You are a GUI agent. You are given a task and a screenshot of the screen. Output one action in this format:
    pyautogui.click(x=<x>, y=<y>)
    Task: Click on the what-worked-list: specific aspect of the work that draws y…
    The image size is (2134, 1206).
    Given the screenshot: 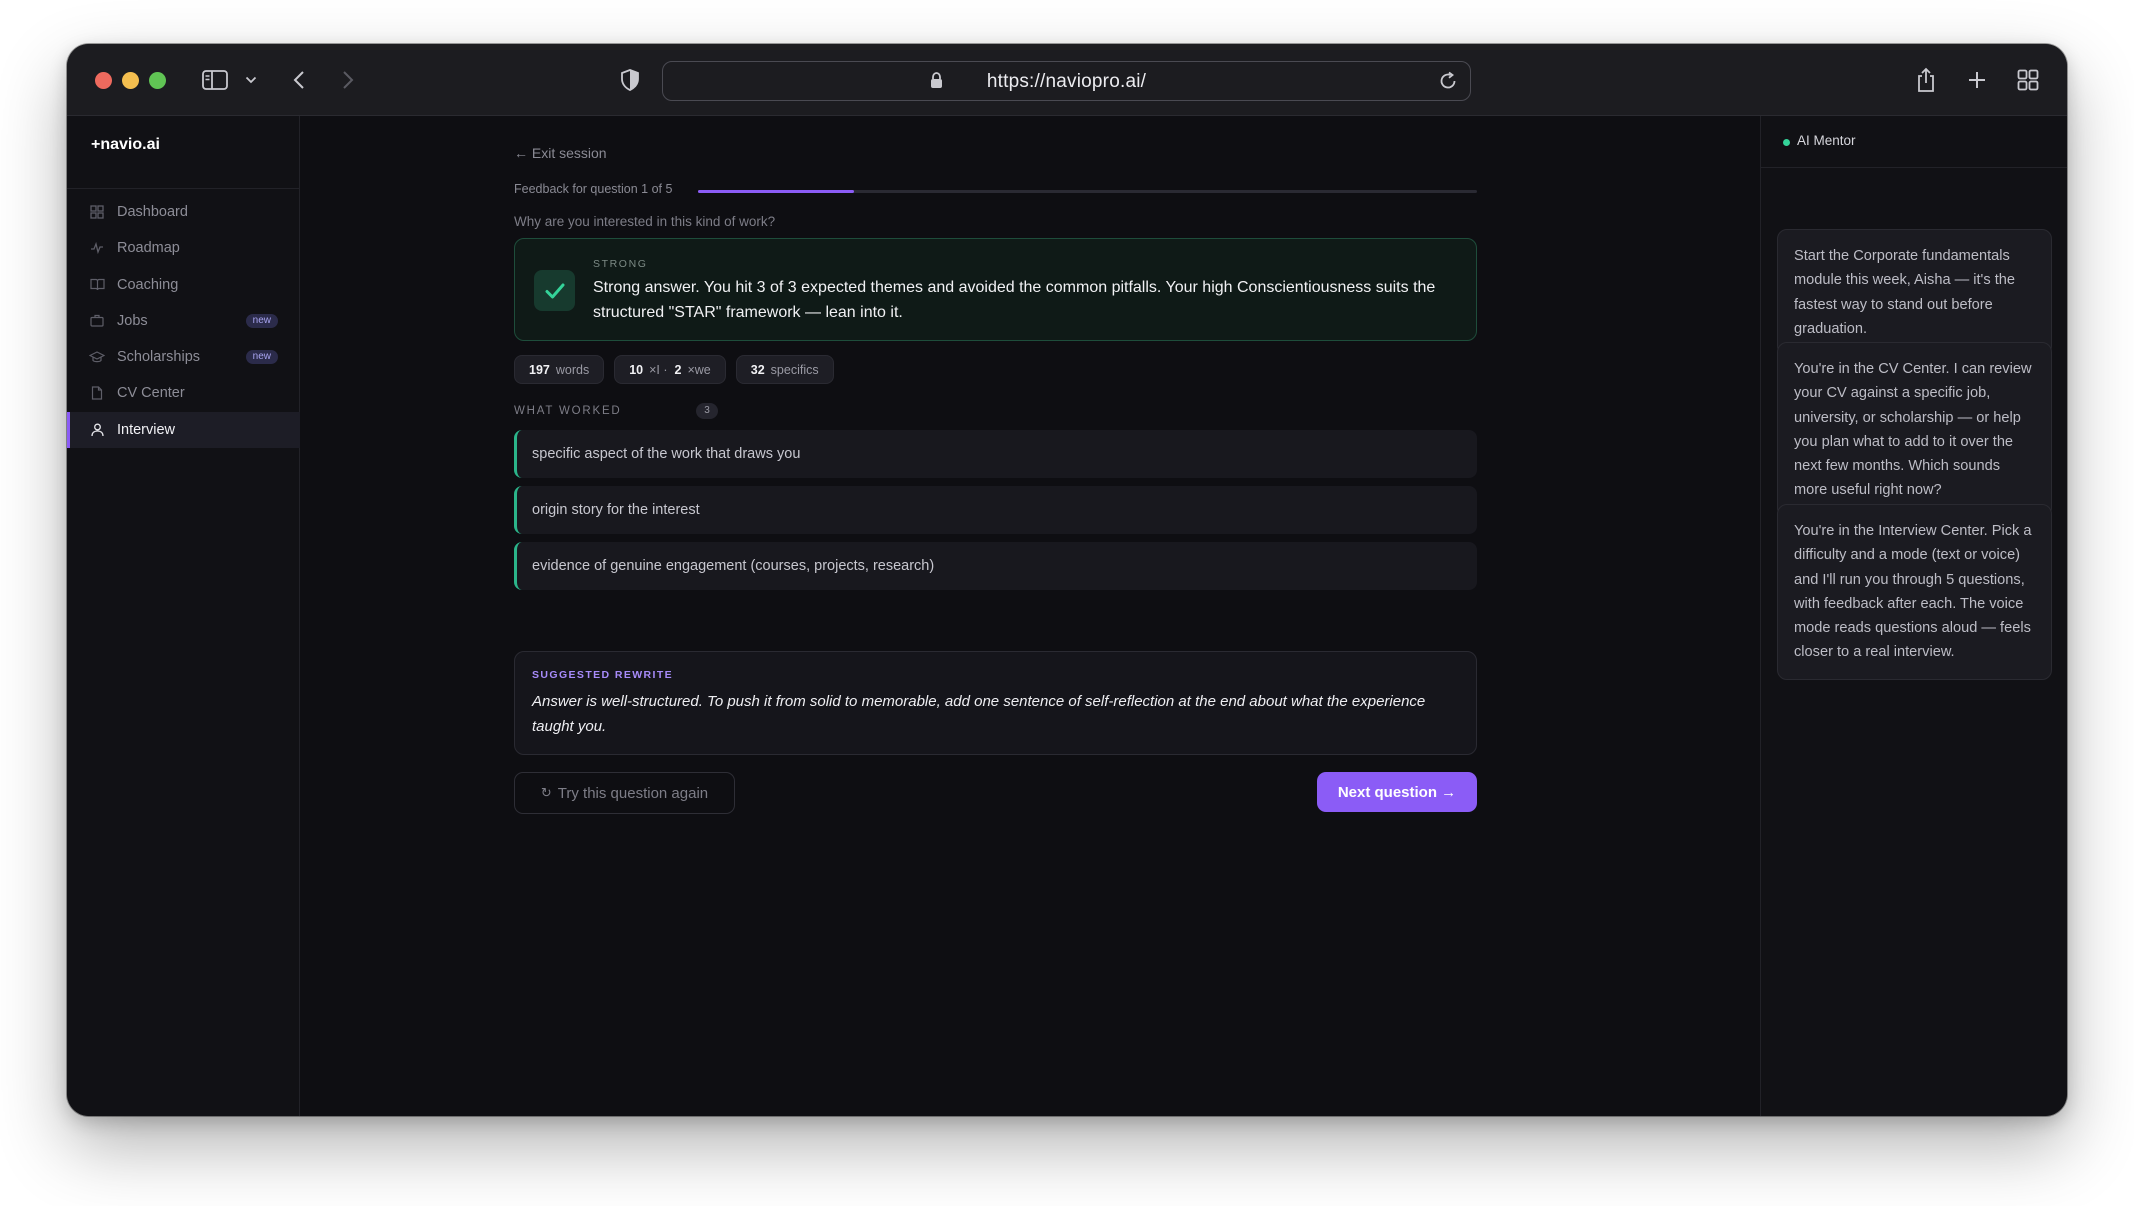 What is the action you would take?
    pyautogui.click(x=995, y=514)
    